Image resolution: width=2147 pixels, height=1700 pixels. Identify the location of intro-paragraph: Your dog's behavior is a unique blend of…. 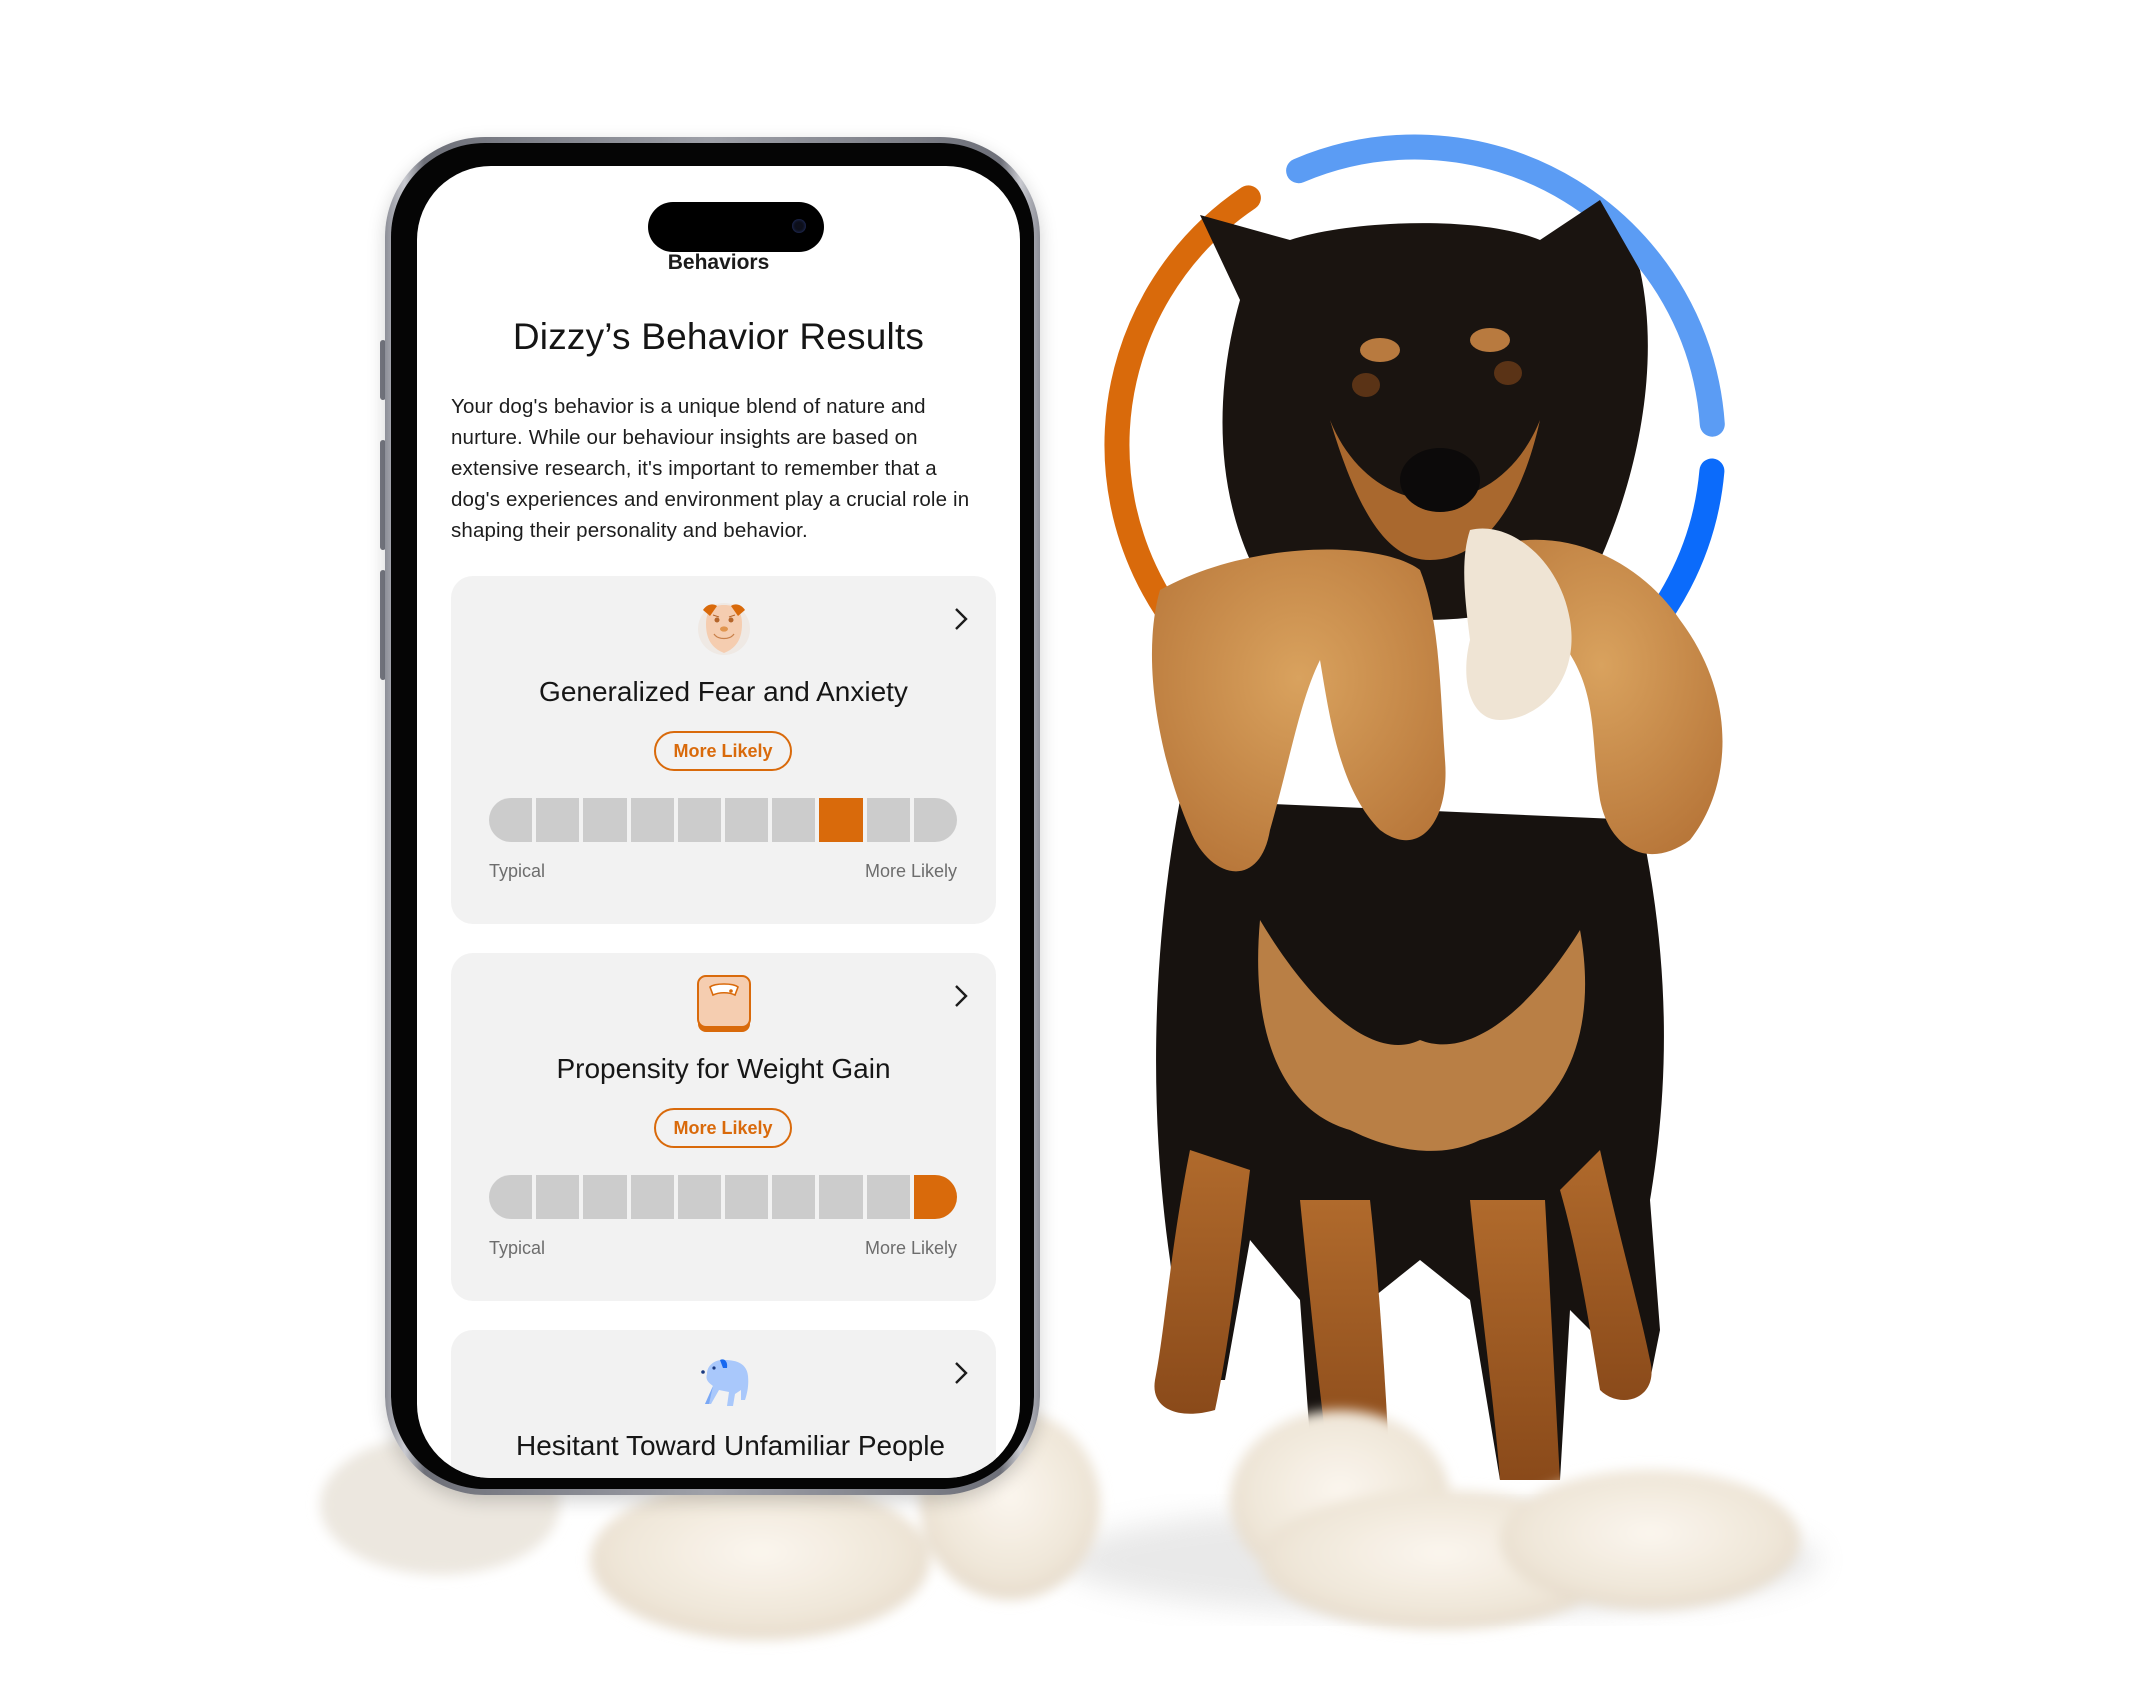
(710, 468).